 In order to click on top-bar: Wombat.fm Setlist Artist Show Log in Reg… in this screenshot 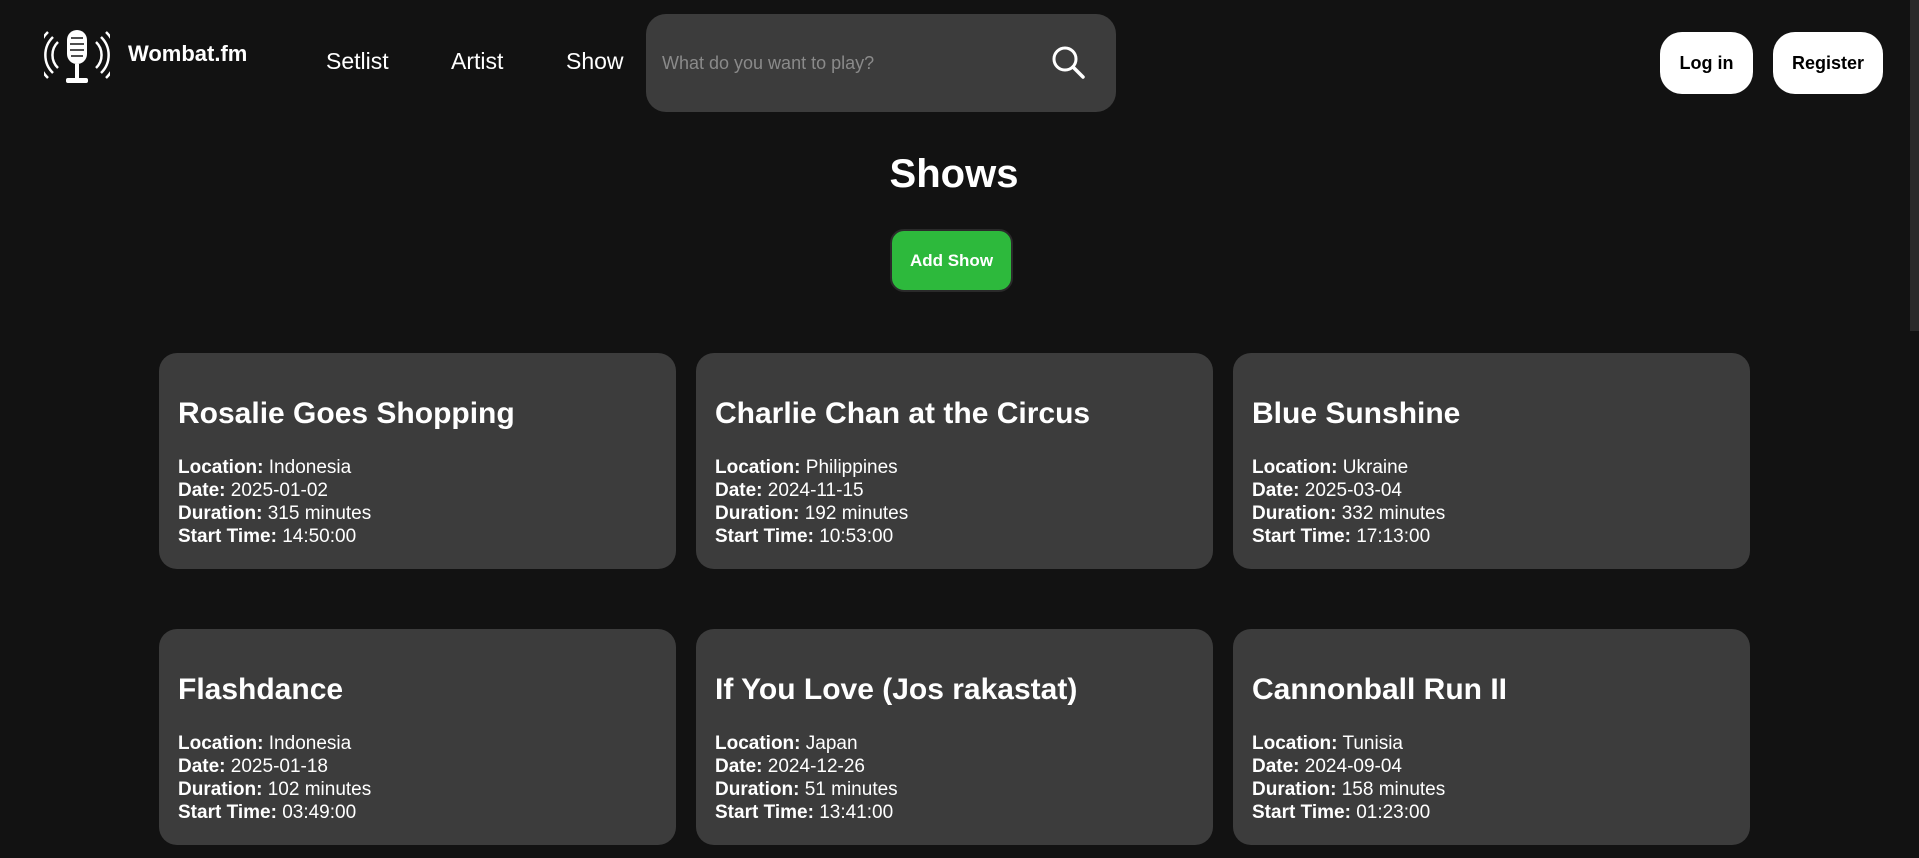, I will do `click(959, 60)`.